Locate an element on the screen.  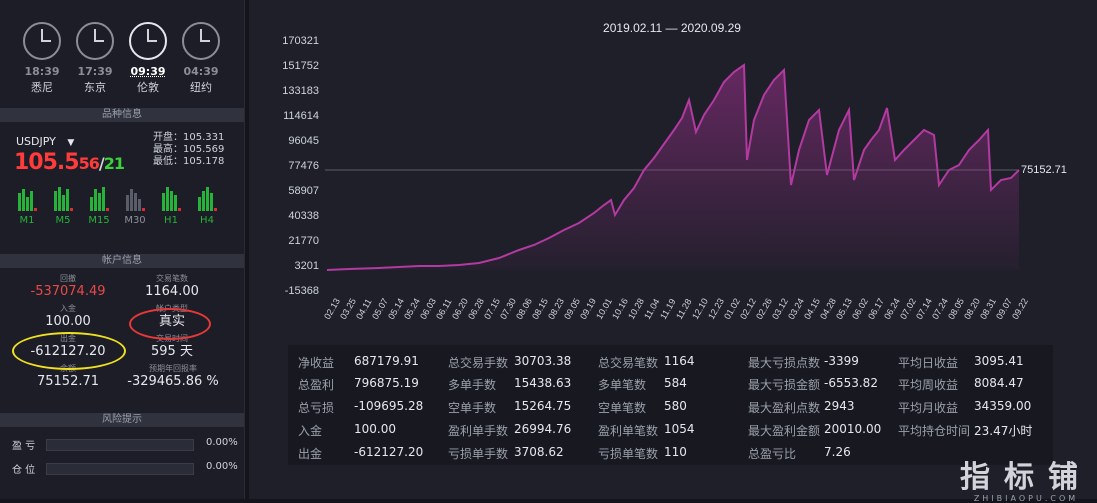
stat-value: 3708.62 is located at coordinates (539, 452).